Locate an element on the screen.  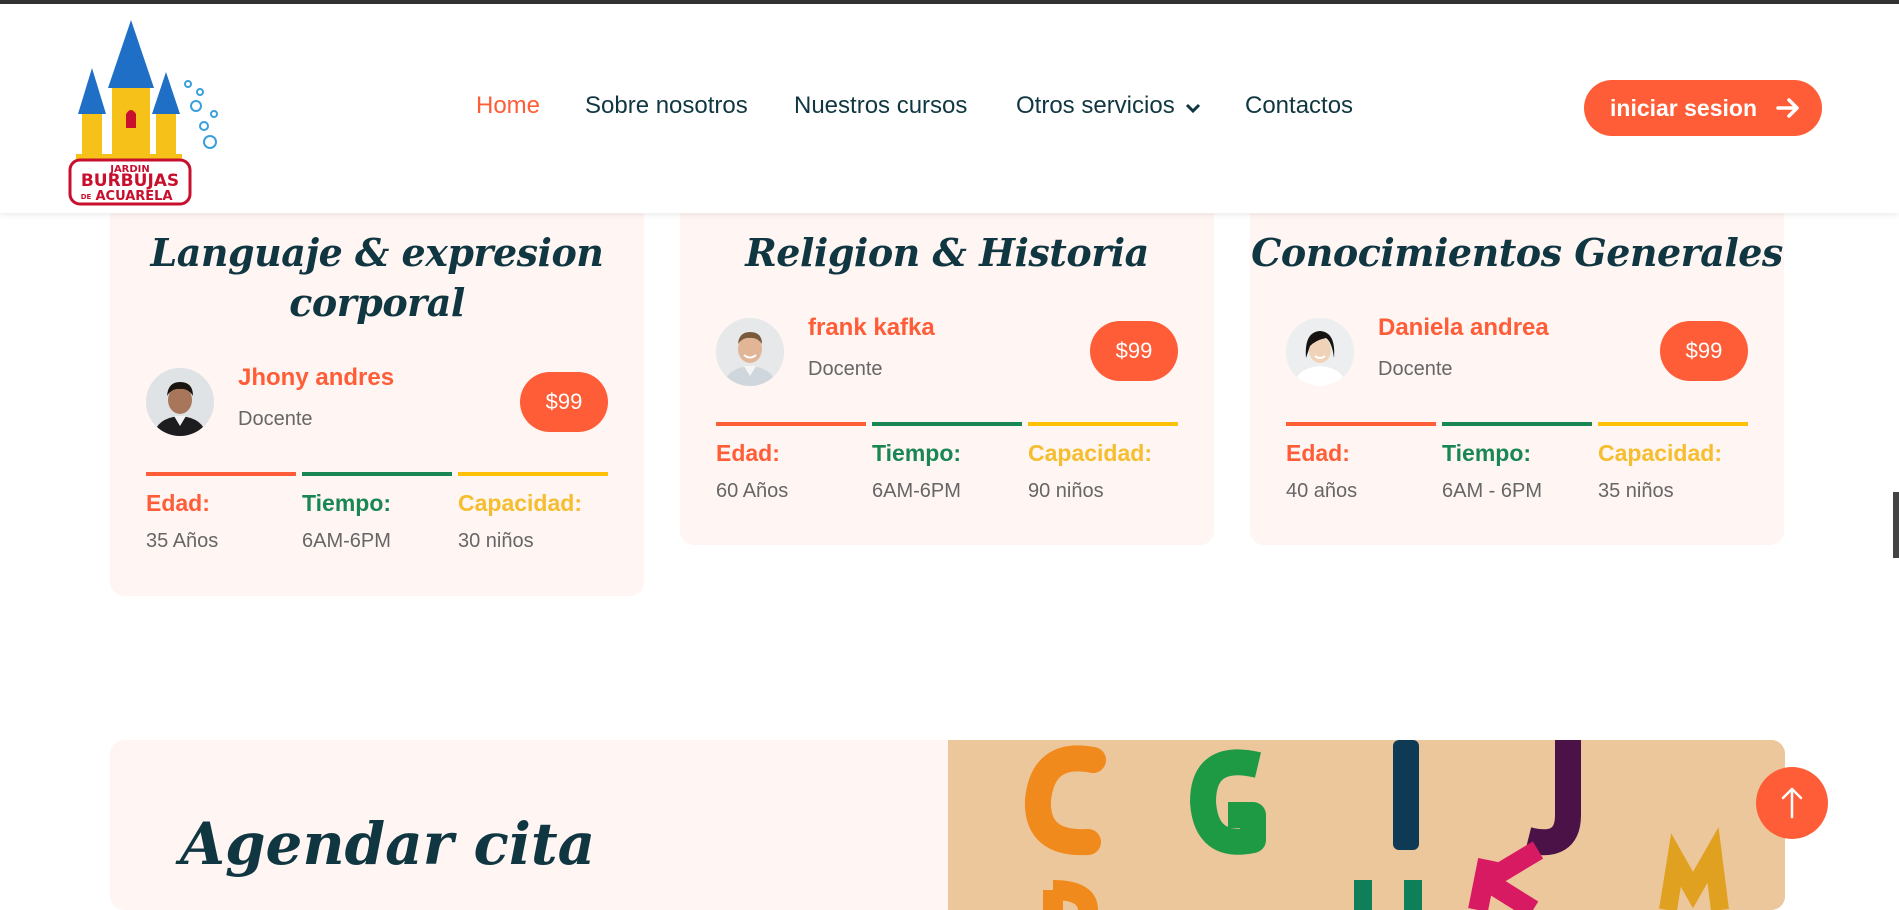
arrow-up-icon is located at coordinates (1792, 805).